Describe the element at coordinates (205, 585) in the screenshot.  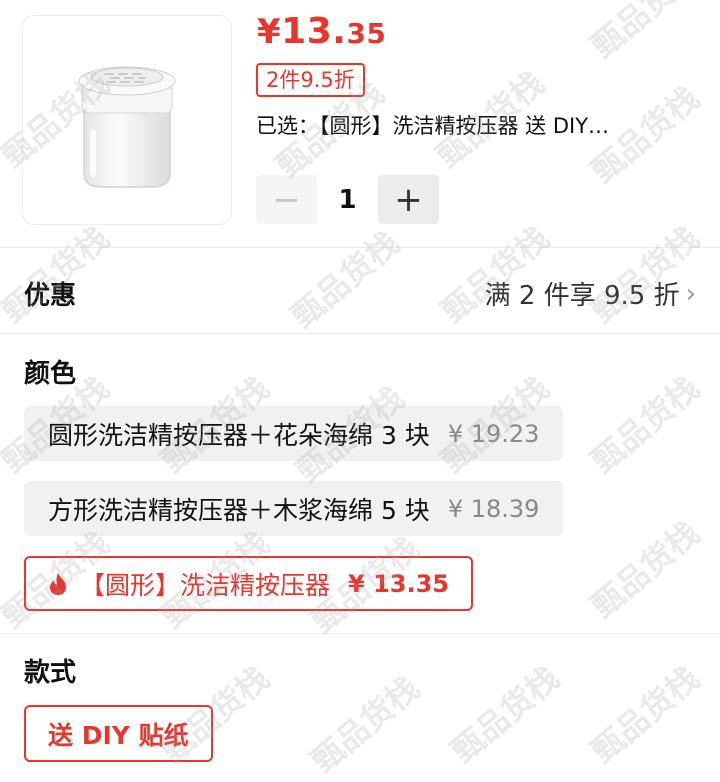
I see `option-name: 【圆形】洗洁精按压器` at that location.